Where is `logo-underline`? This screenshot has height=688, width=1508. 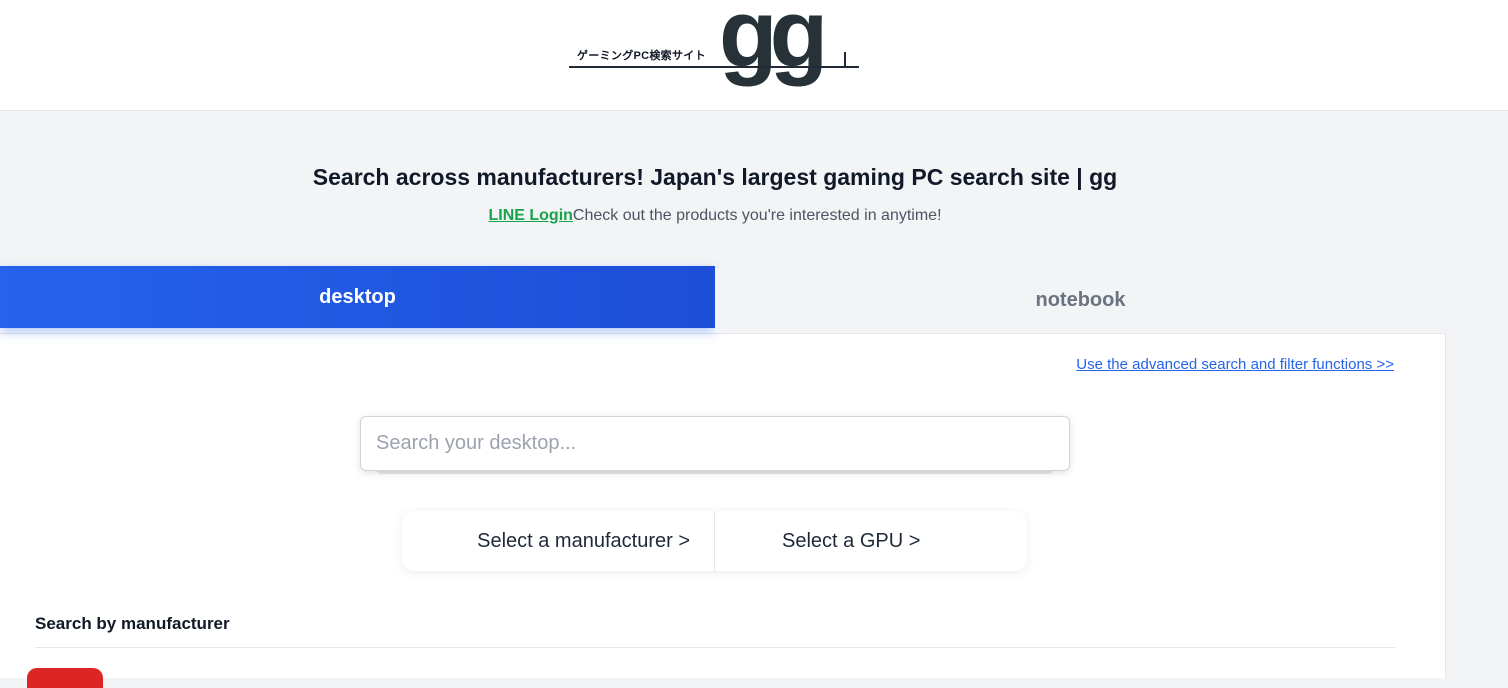 logo-underline is located at coordinates (714, 67).